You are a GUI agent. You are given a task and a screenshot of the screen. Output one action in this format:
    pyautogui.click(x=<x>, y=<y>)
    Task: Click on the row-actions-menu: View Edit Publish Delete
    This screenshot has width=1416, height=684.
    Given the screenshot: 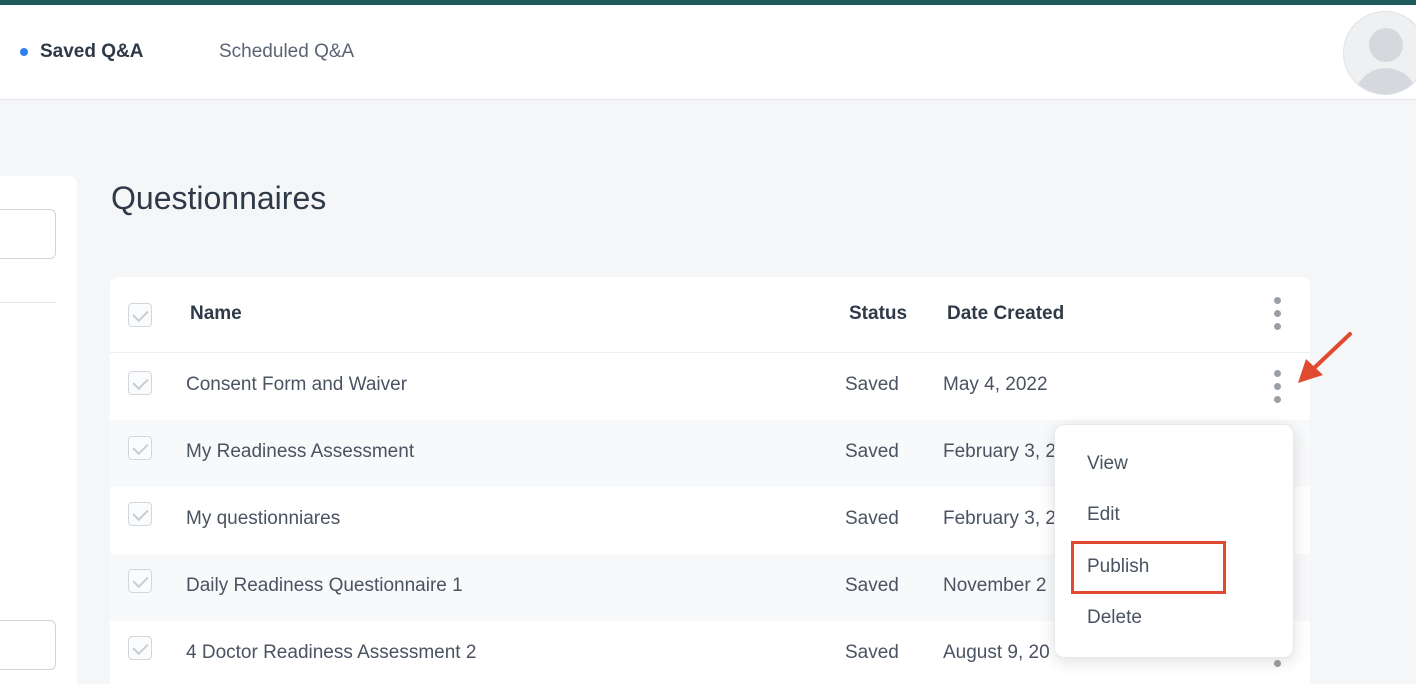 What is the action you would take?
    pyautogui.click(x=1174, y=541)
    